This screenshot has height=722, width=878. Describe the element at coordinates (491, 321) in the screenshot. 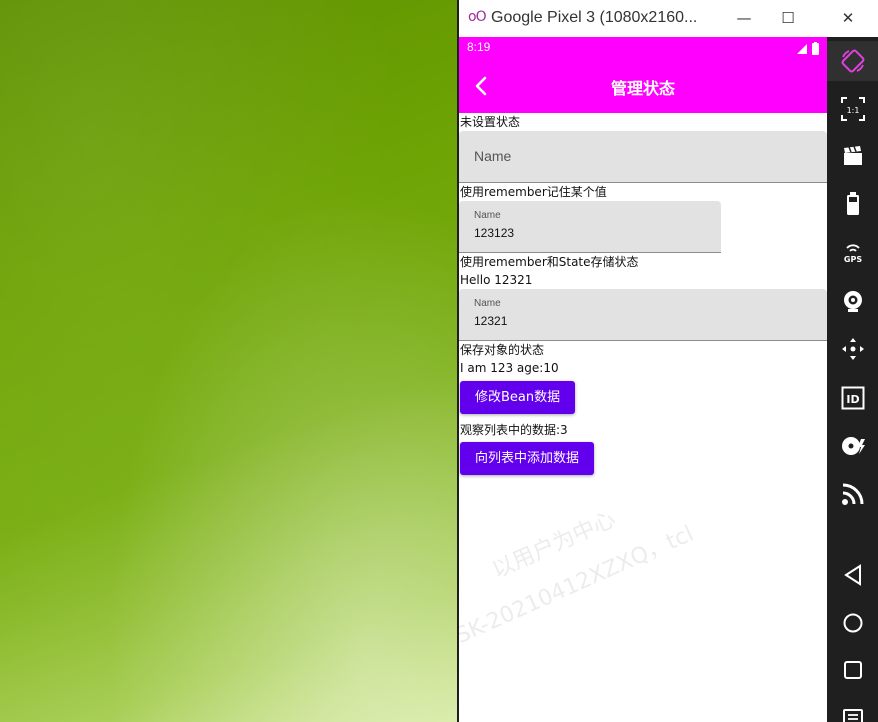

I see `state-field-value: 12321` at that location.